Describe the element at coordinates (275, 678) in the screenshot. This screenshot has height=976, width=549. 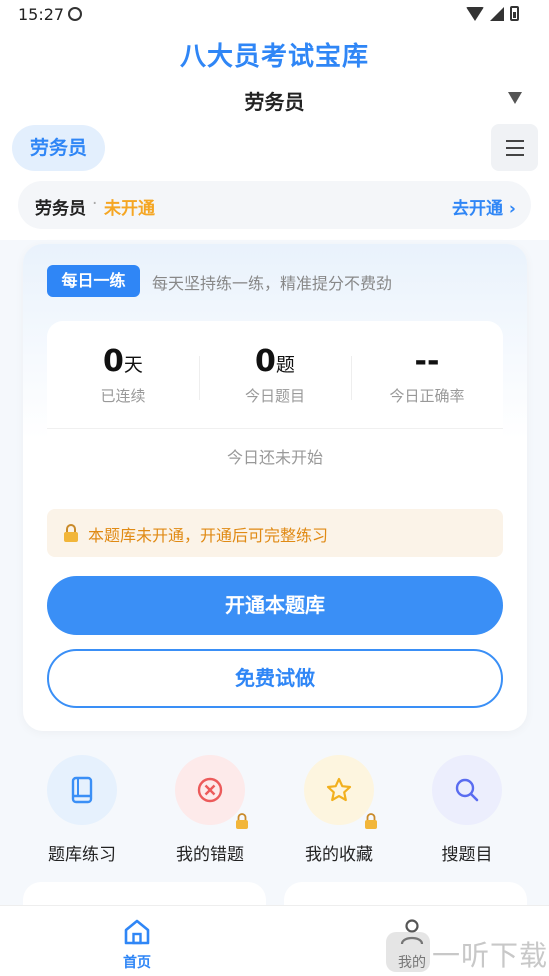
I see `free-trial-button: 免费试做` at that location.